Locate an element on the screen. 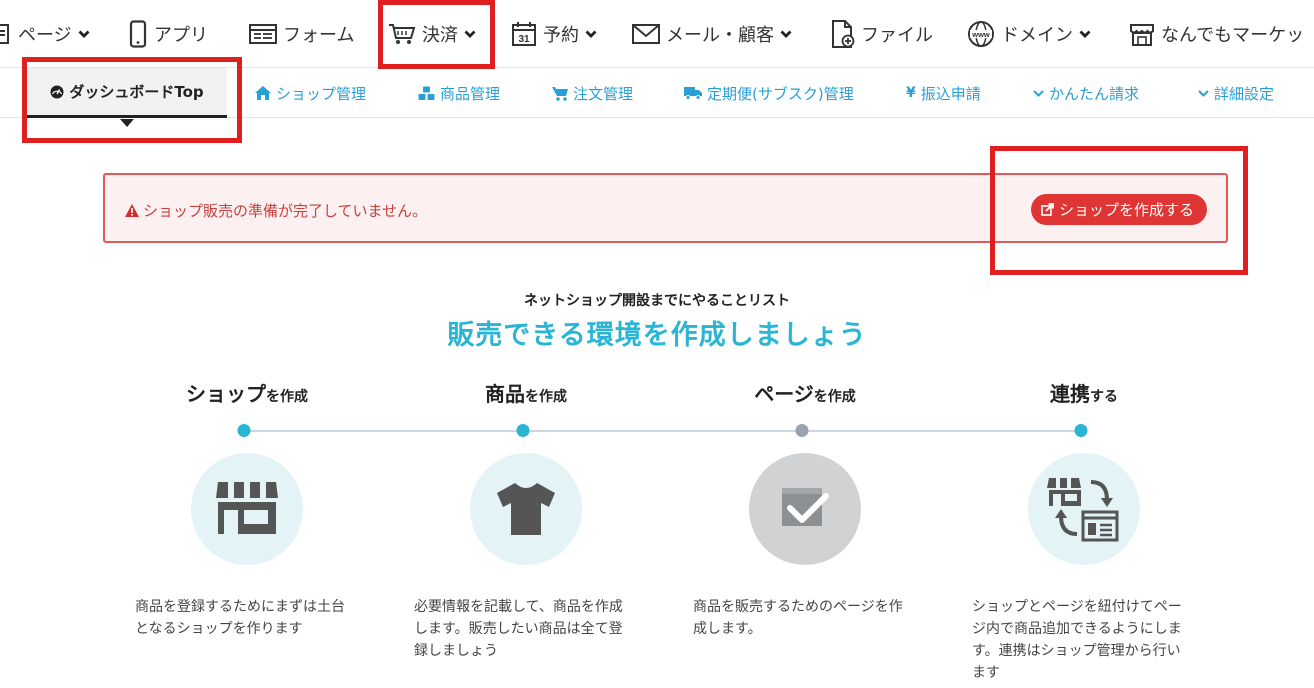  nav-item-payment: 決済 is located at coordinates (432, 34).